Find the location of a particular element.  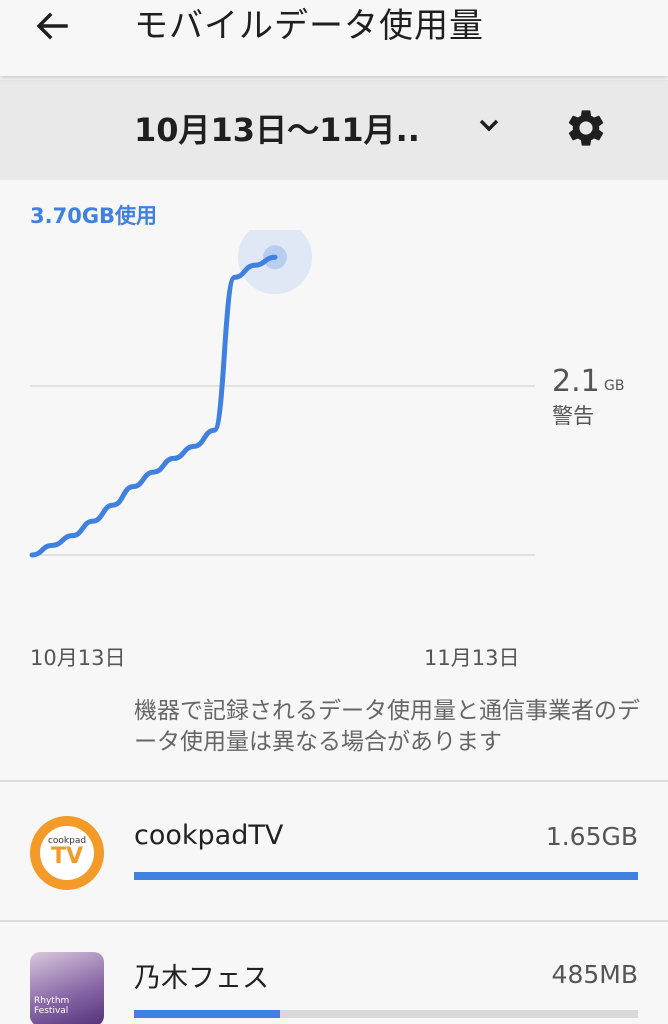

x-axis-end-label: 11月13日 is located at coordinates (472, 658).